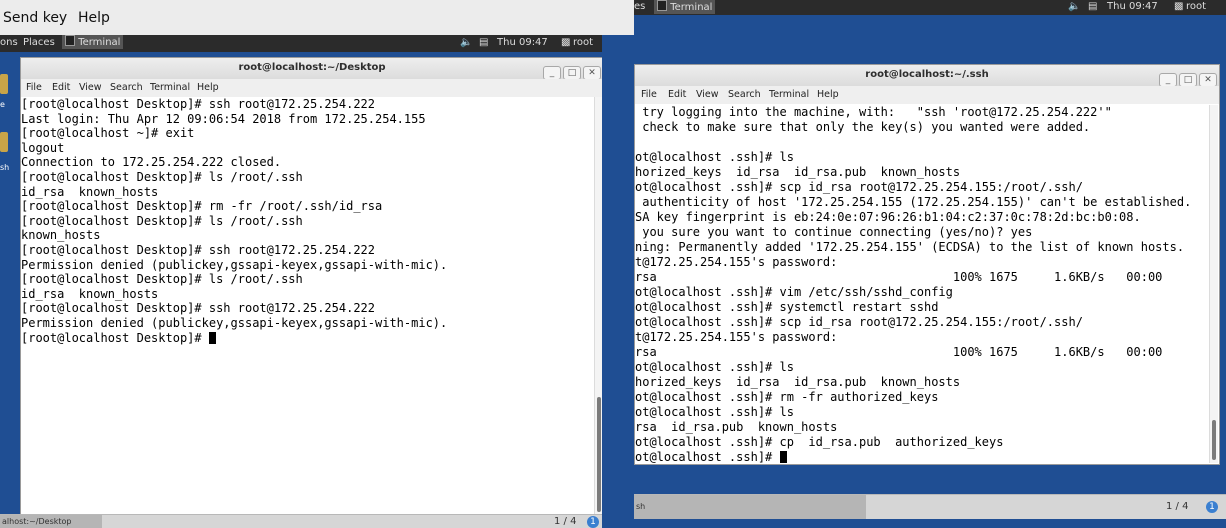 This screenshot has height=528, width=1226. Describe the element at coordinates (39, 42) in the screenshot. I see `places-menu: Places` at that location.